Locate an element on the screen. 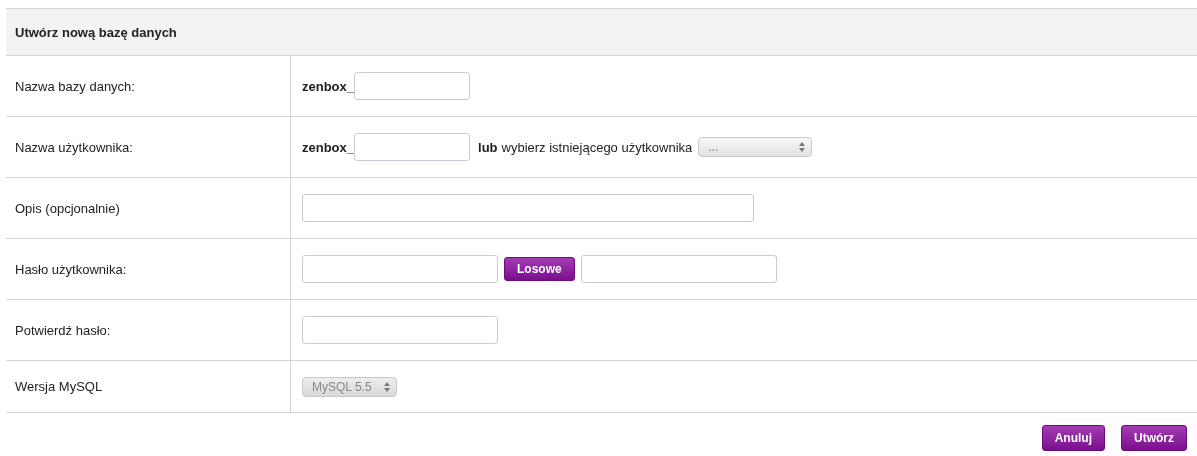 Image resolution: width=1197 pixels, height=456 pixels. cancel-button: Anuluj is located at coordinates (1073, 438).